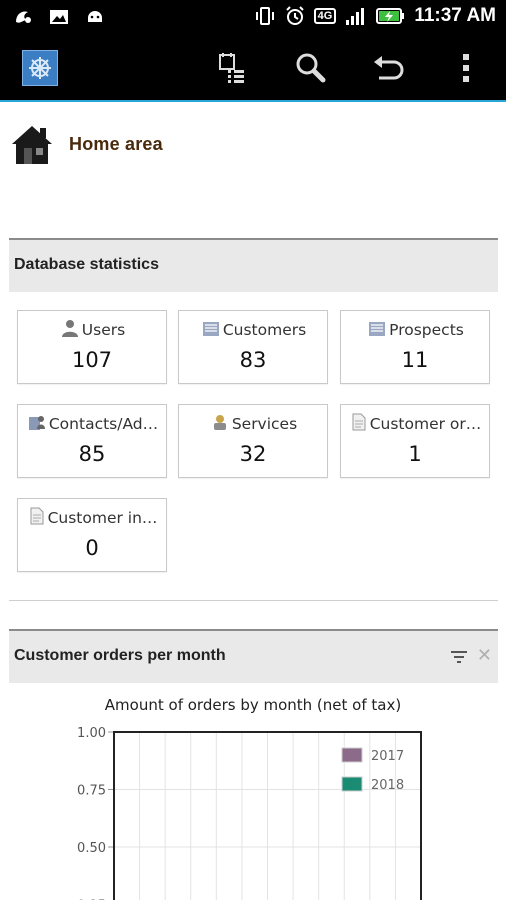  I want to click on clock: 11:37 AM, so click(455, 15).